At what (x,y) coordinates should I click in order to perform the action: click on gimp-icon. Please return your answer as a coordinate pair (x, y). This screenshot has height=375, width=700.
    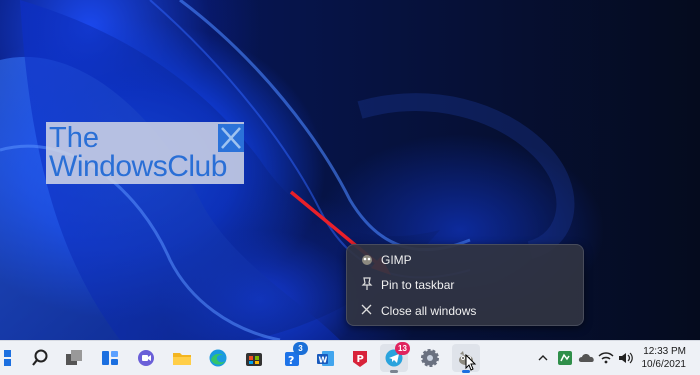
    Looking at the image, I should click on (367, 259).